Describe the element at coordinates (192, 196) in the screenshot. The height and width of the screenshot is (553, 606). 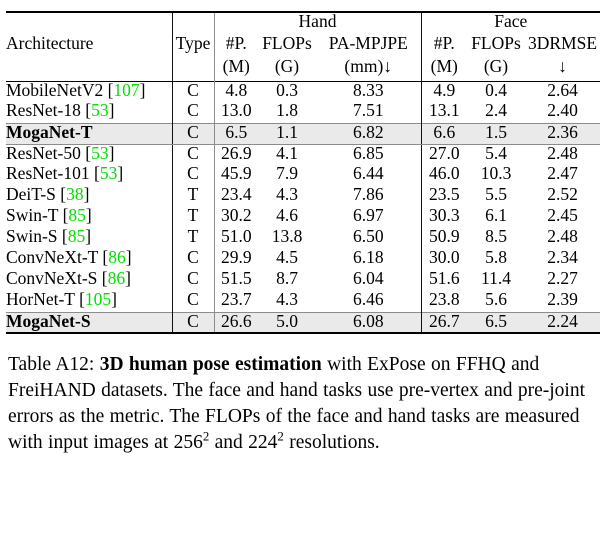
I see `cell-type: T` at that location.